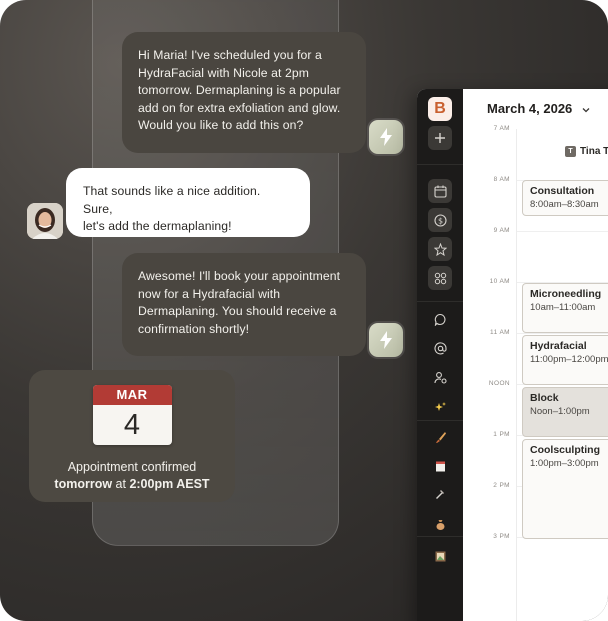 The width and height of the screenshot is (608, 621). What do you see at coordinates (594, 151) in the screenshot?
I see `staff-name: Tina T` at bounding box center [594, 151].